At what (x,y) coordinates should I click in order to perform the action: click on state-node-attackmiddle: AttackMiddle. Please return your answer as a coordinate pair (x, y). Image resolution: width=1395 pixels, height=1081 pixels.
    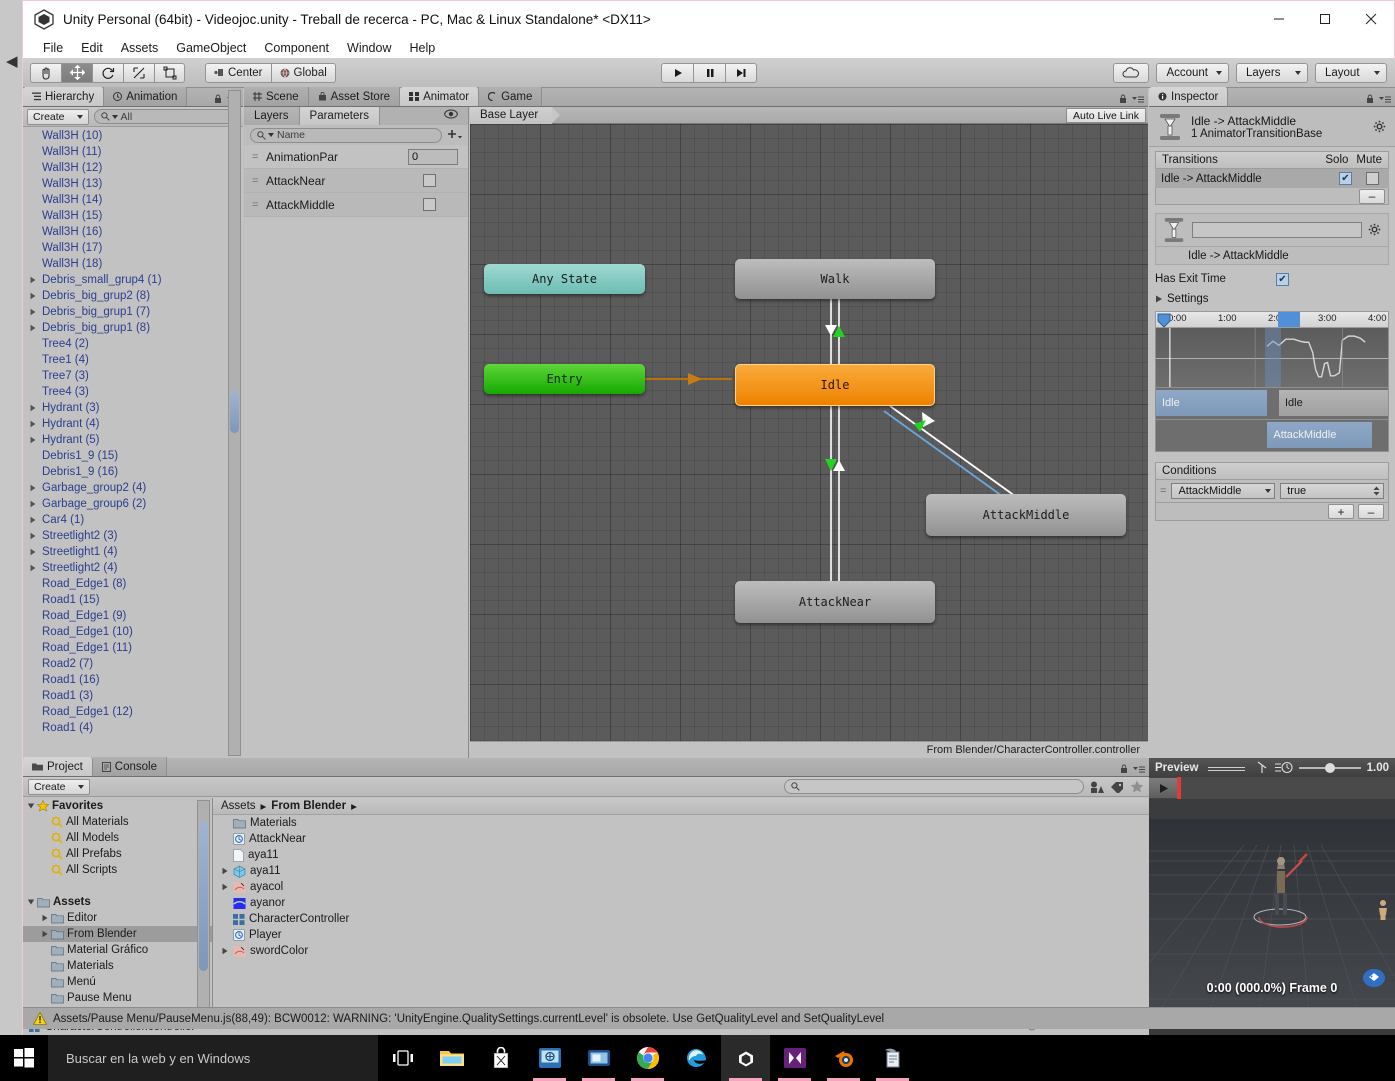
    Looking at the image, I should click on (1026, 515).